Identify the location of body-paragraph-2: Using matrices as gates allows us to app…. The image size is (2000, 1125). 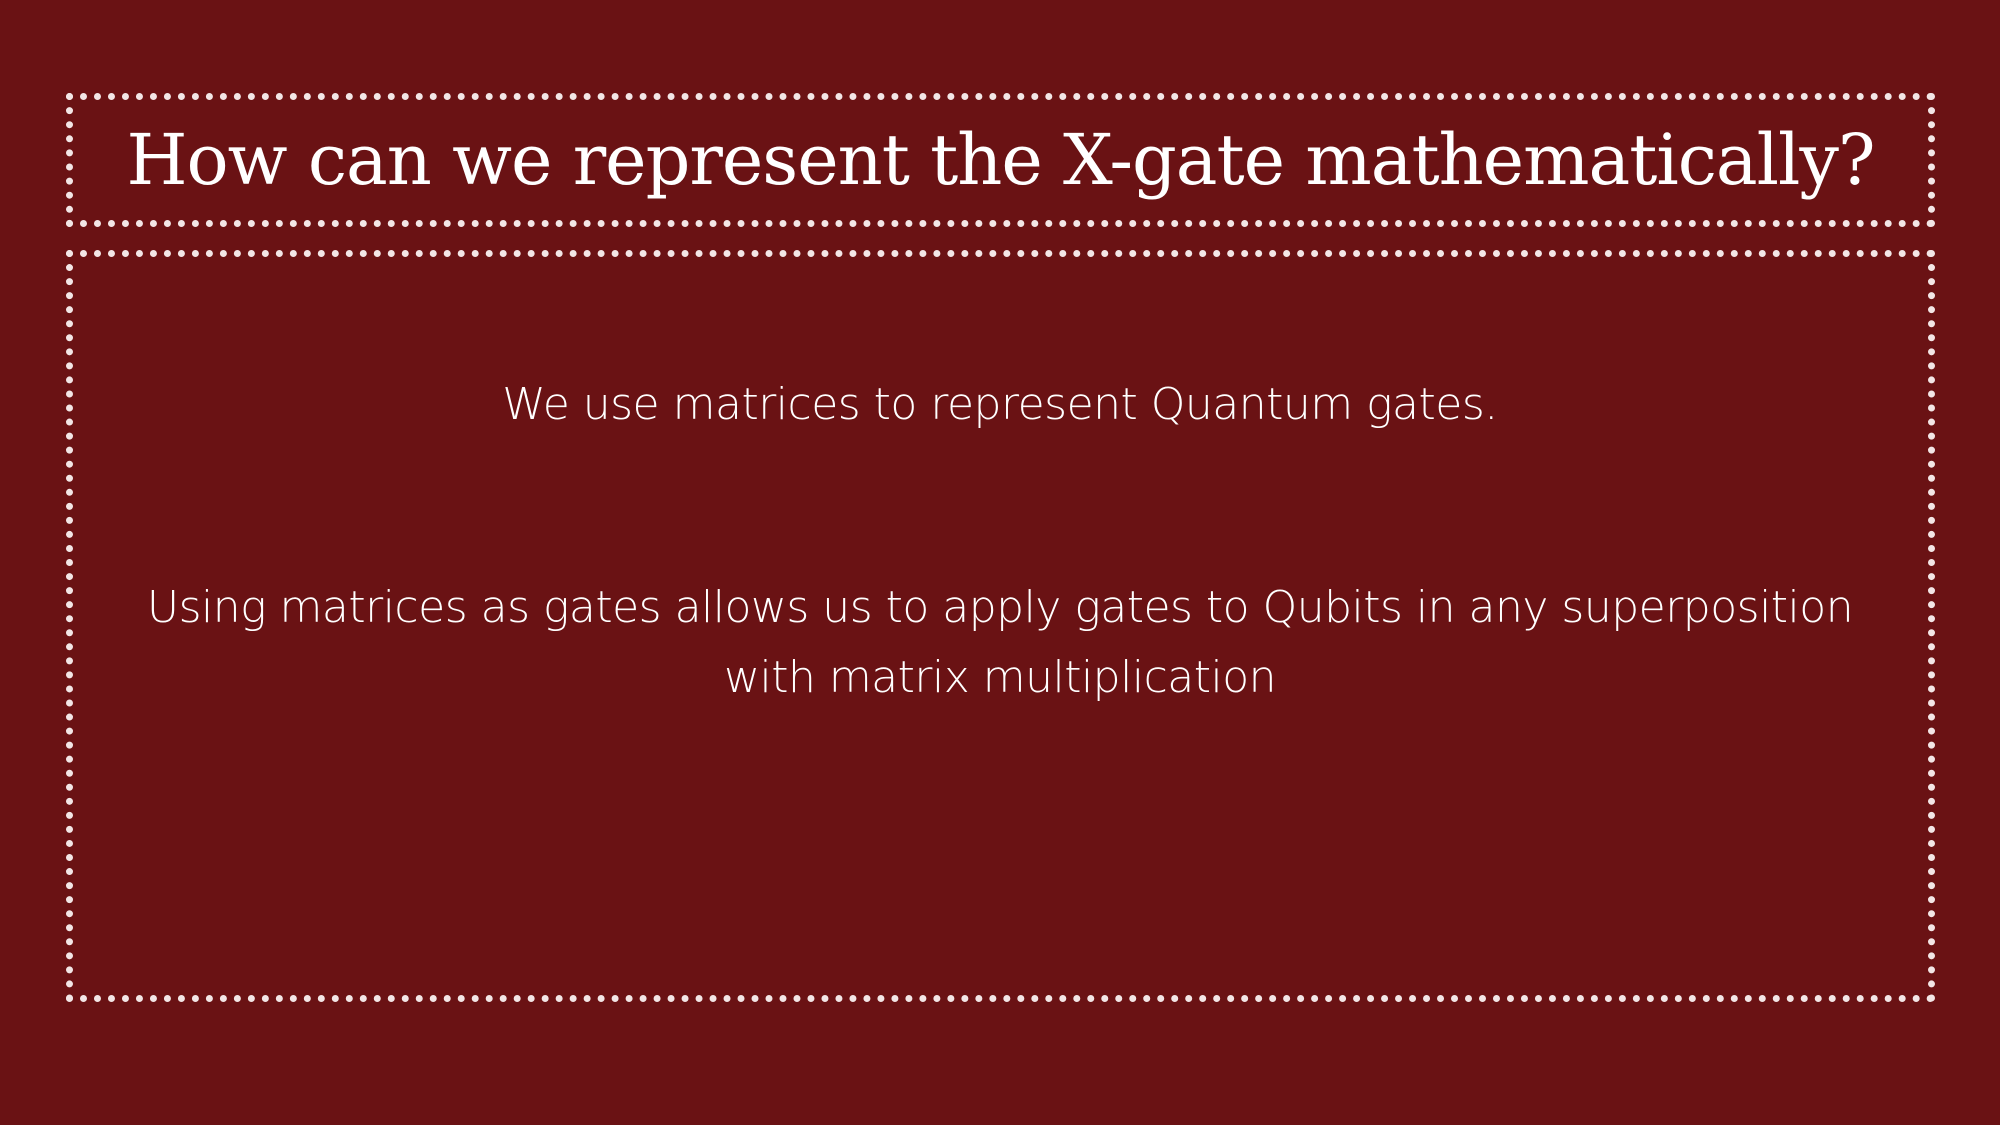
(1000, 642).